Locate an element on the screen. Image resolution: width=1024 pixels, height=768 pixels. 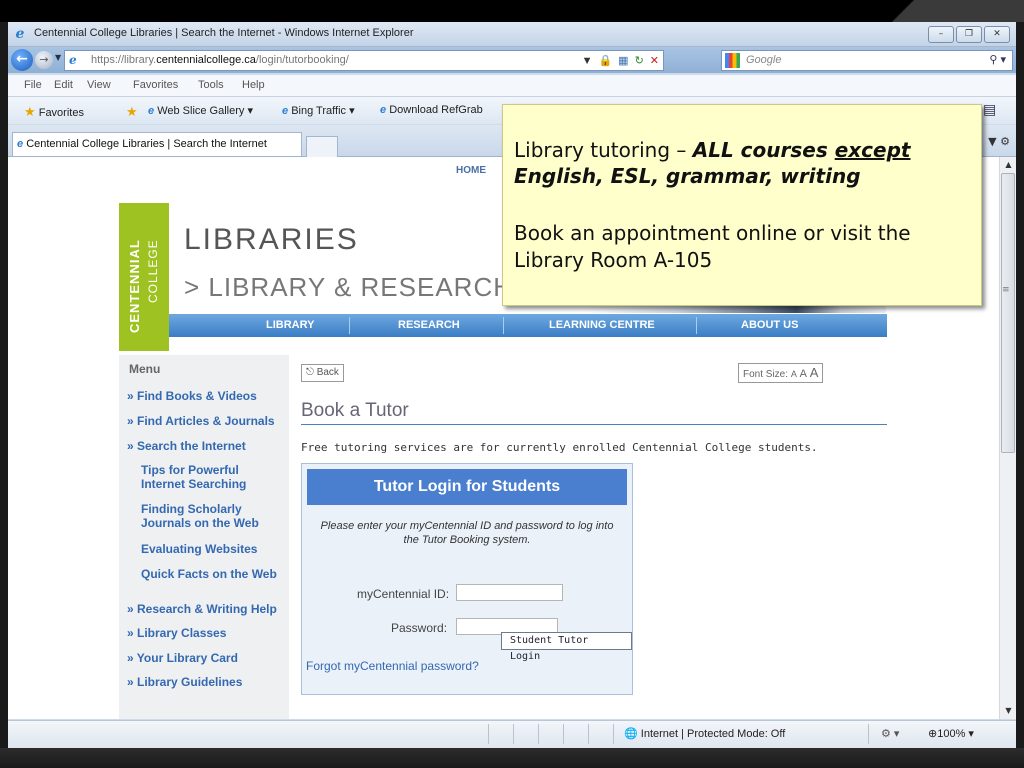
callout-line-3: Book an appointment online or visit the is located at coordinates (712, 233).